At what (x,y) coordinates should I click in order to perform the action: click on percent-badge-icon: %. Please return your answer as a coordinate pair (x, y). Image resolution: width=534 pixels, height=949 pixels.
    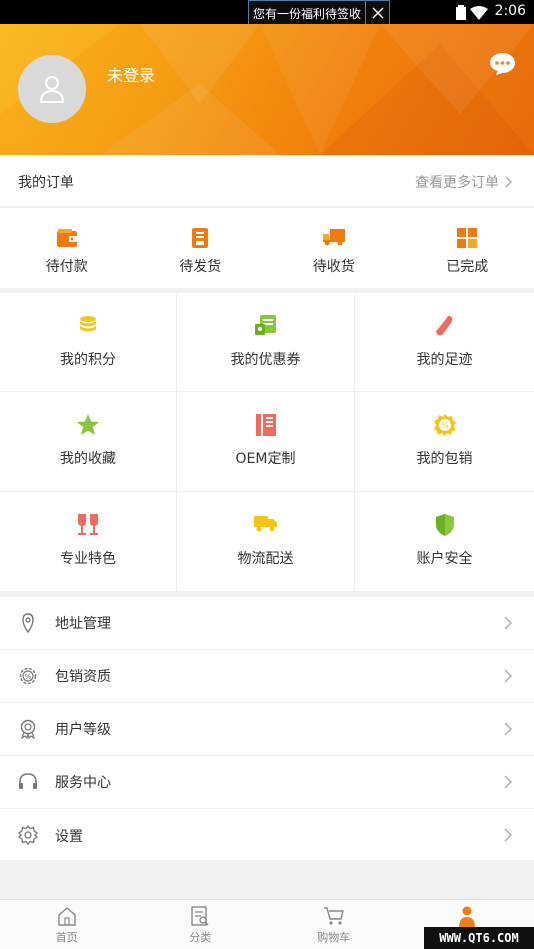
    Looking at the image, I should click on (444, 425).